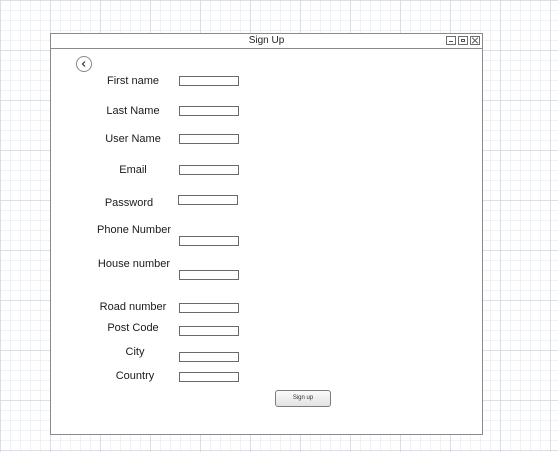 The image size is (558, 452). What do you see at coordinates (129, 203) in the screenshot?
I see `password-label: Password` at bounding box center [129, 203].